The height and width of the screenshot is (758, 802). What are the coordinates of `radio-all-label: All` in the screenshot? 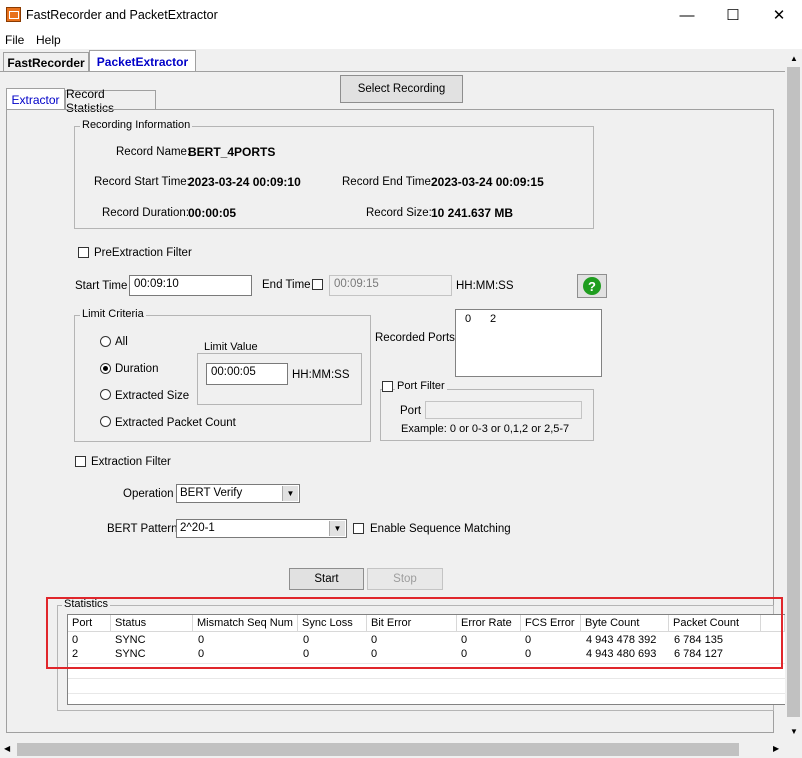 It's located at (121, 342).